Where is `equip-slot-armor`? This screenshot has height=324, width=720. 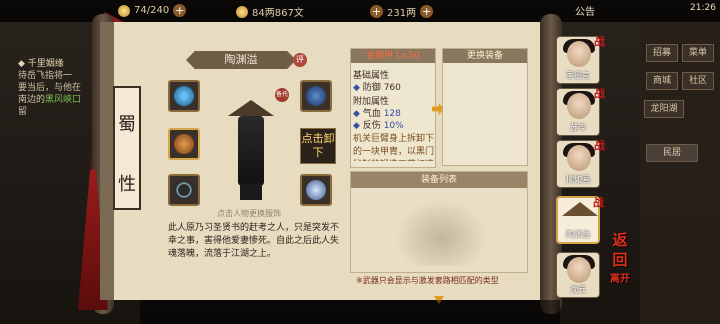 equip-slot-armor is located at coordinates (316, 96).